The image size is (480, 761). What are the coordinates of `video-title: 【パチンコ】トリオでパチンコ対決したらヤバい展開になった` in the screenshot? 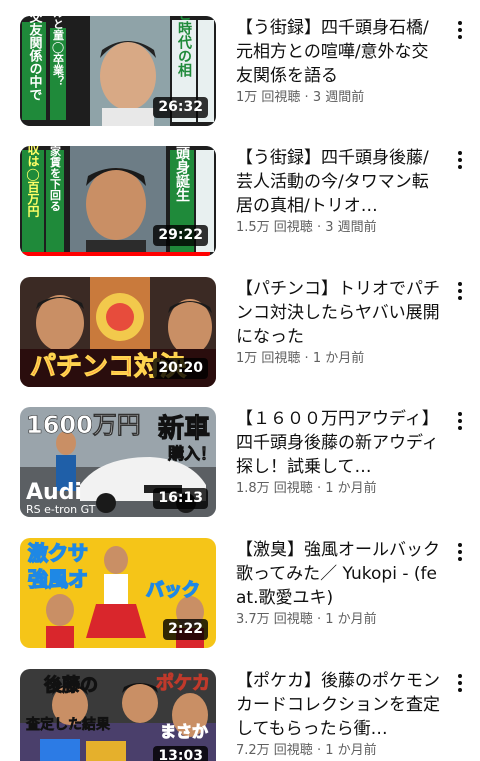 It's located at (340, 313).